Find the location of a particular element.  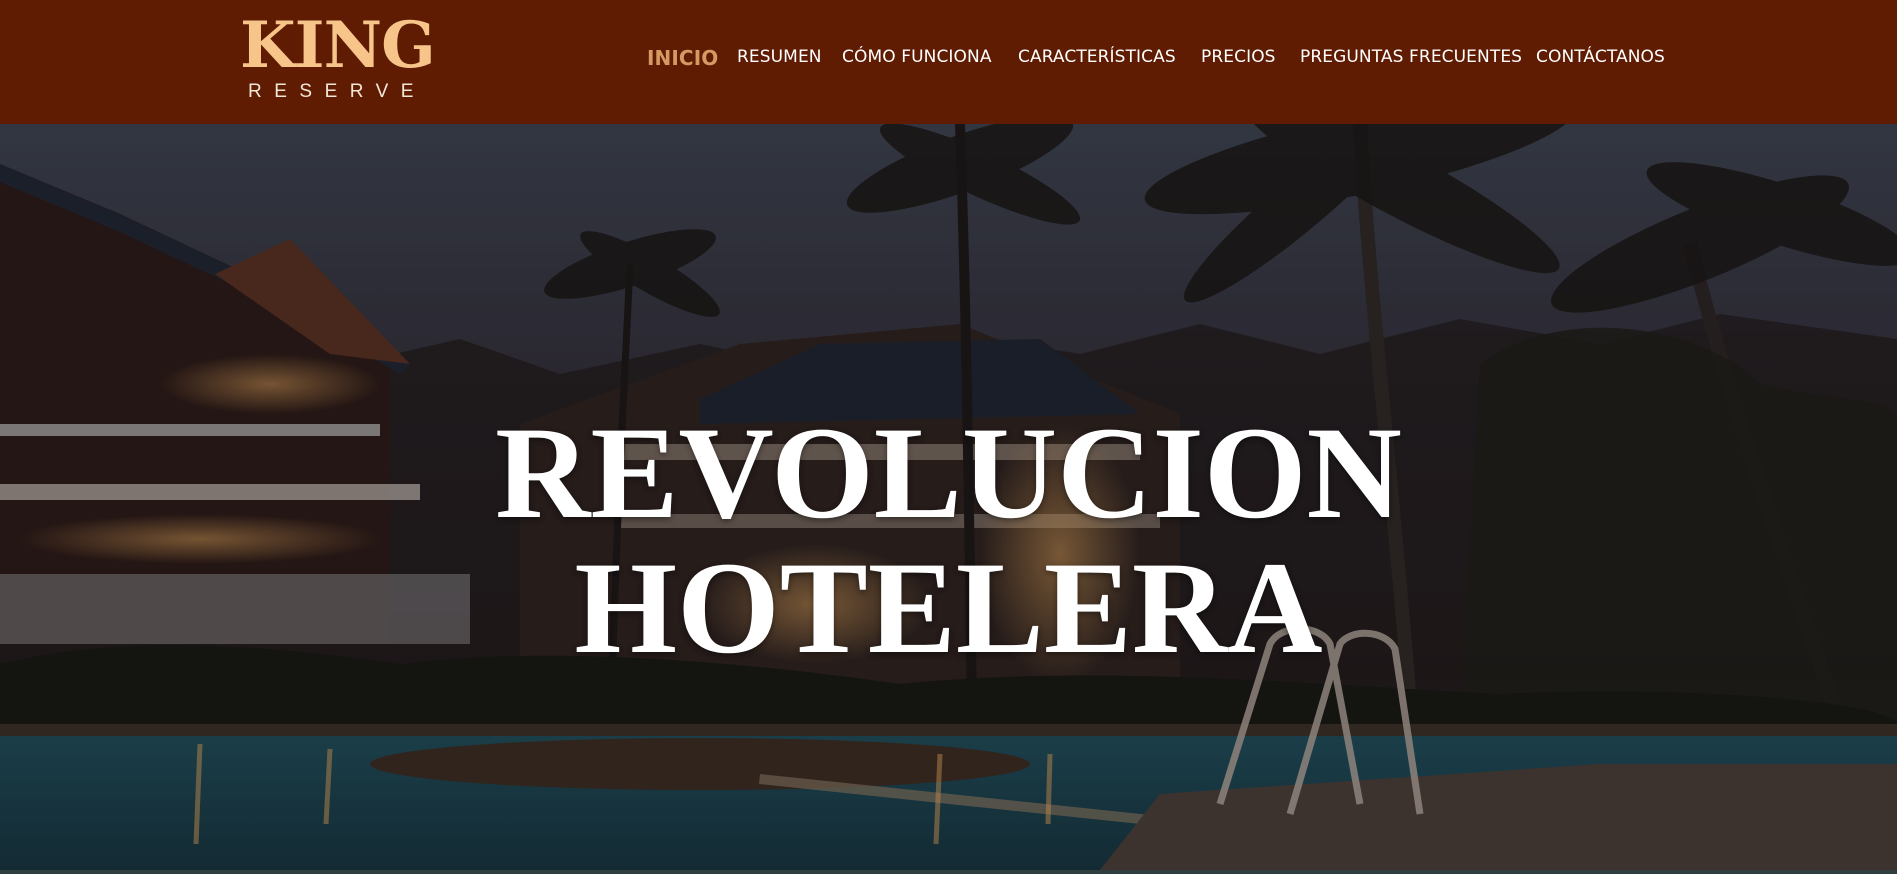

nav-item-resumen: RESUMEN is located at coordinates (779, 57).